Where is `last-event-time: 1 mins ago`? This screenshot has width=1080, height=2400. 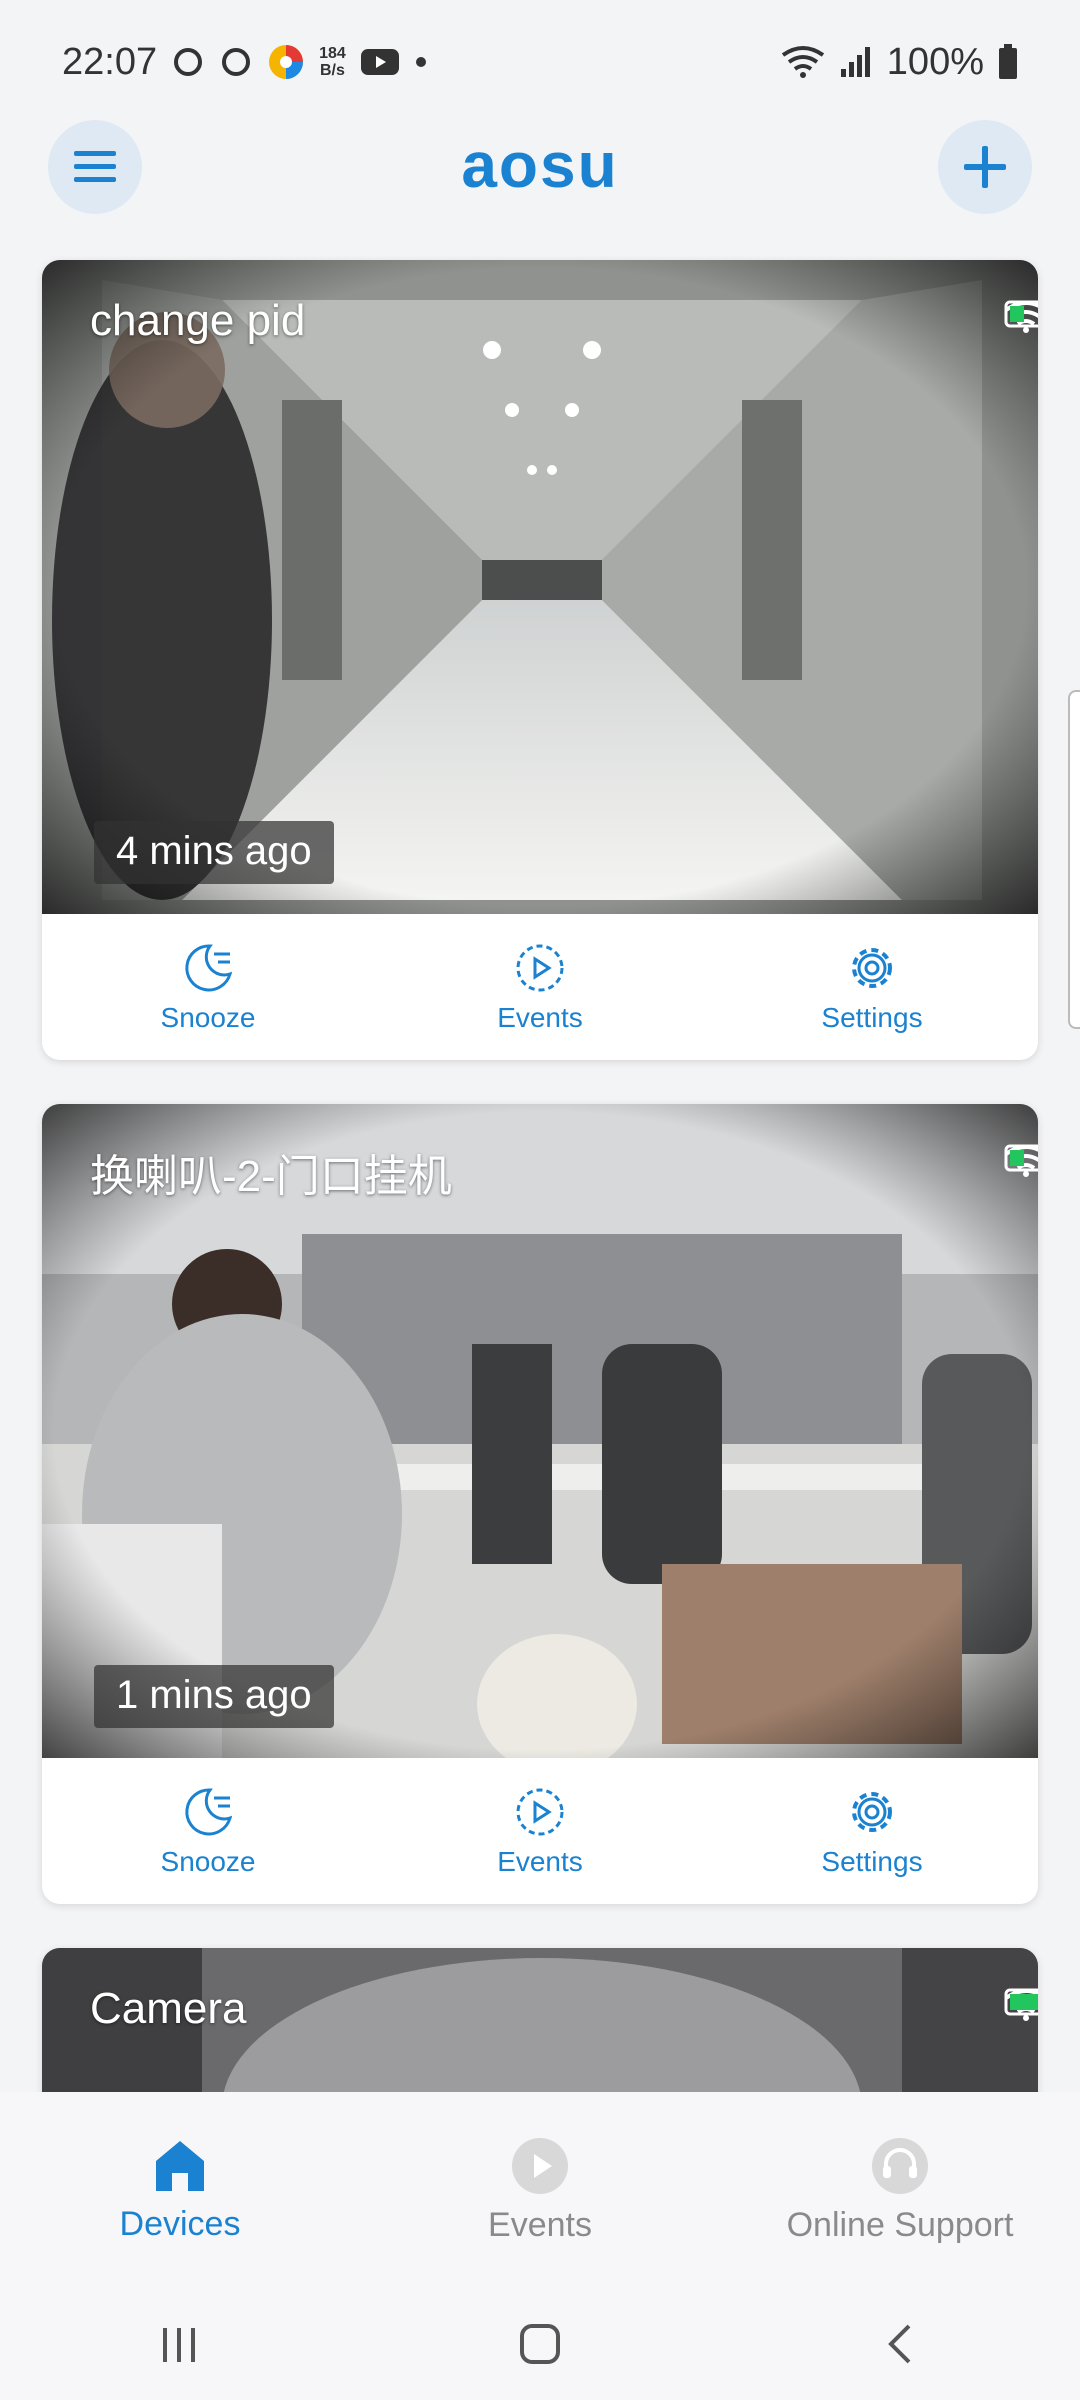
last-event-time: 1 mins ago is located at coordinates (214, 1696).